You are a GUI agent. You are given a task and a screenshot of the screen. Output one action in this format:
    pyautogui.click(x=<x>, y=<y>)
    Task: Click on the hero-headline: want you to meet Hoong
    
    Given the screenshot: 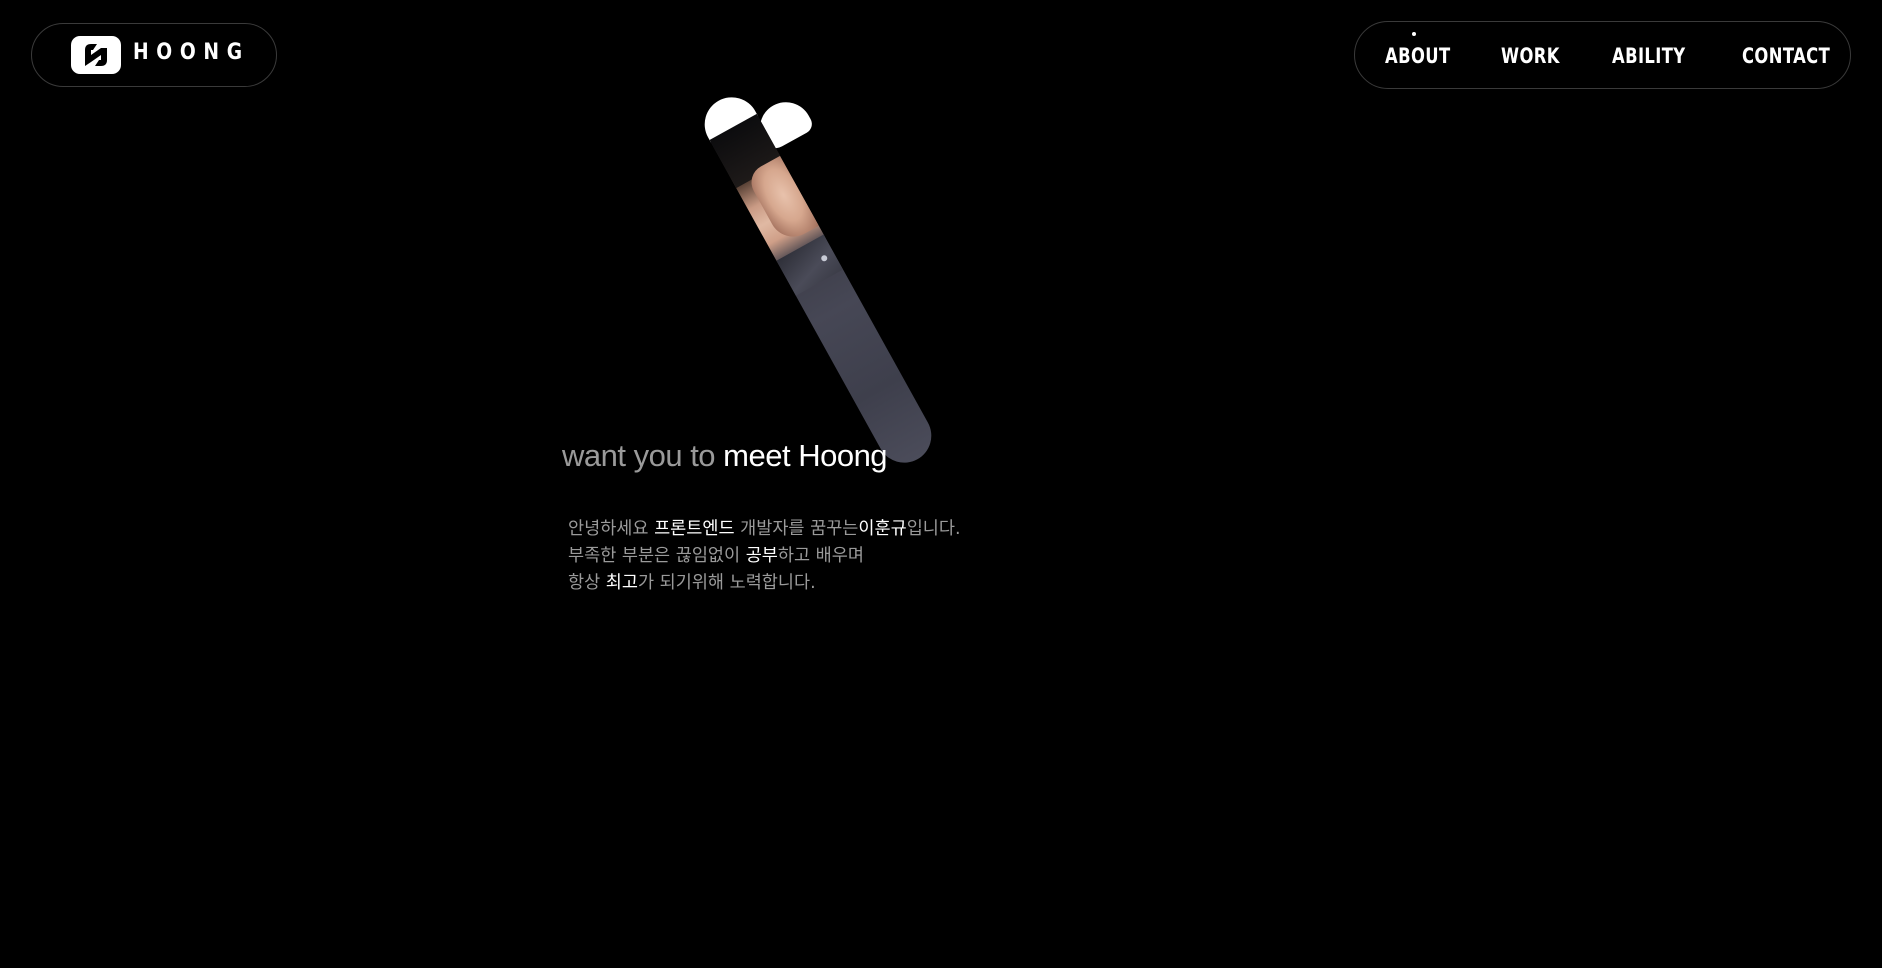 What is the action you would take?
    pyautogui.click(x=725, y=456)
    